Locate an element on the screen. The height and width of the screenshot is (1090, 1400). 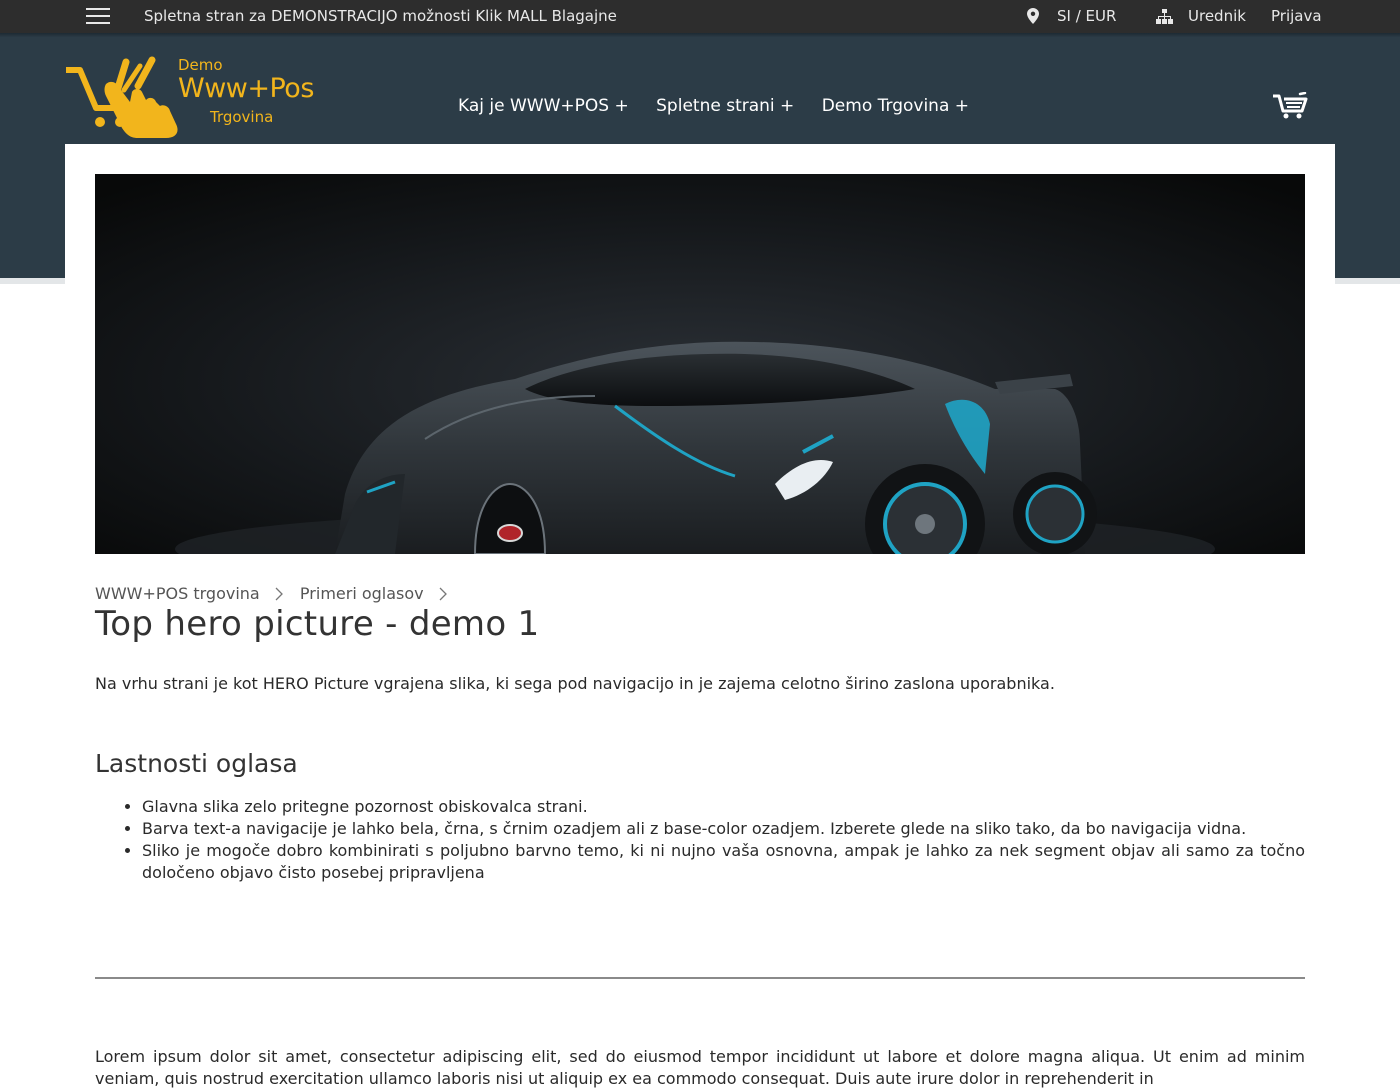
breadcrumb-item-primeri-oglasov: Primeri oglasov is located at coordinates (362, 593).